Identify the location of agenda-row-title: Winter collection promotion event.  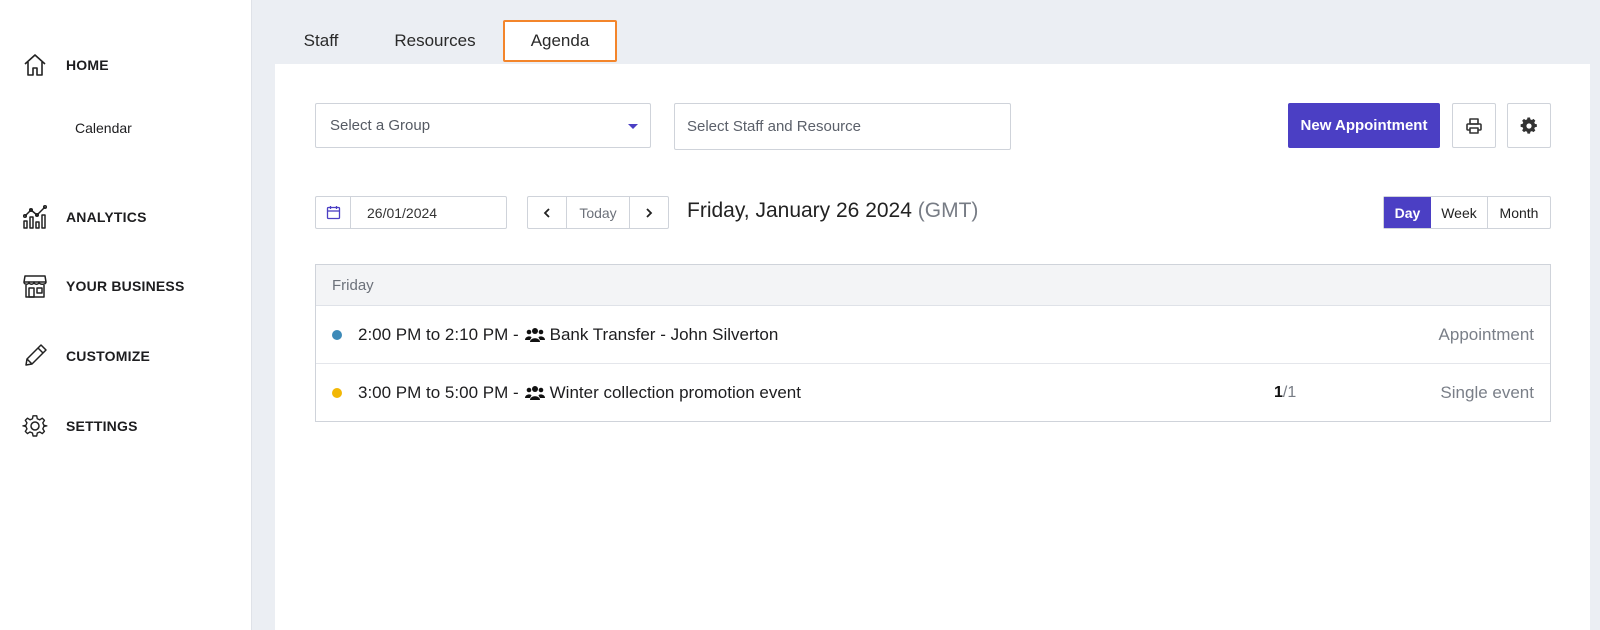
(675, 392).